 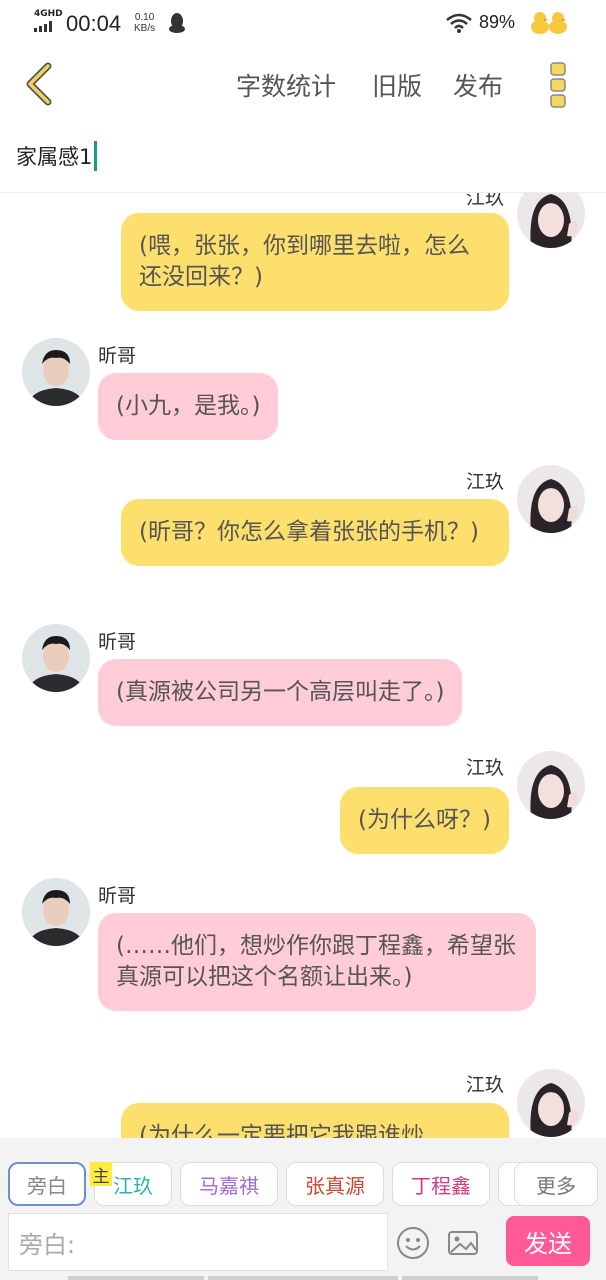 What do you see at coordinates (54, 157) in the screenshot?
I see `chapter-title-text: 家属感1` at bounding box center [54, 157].